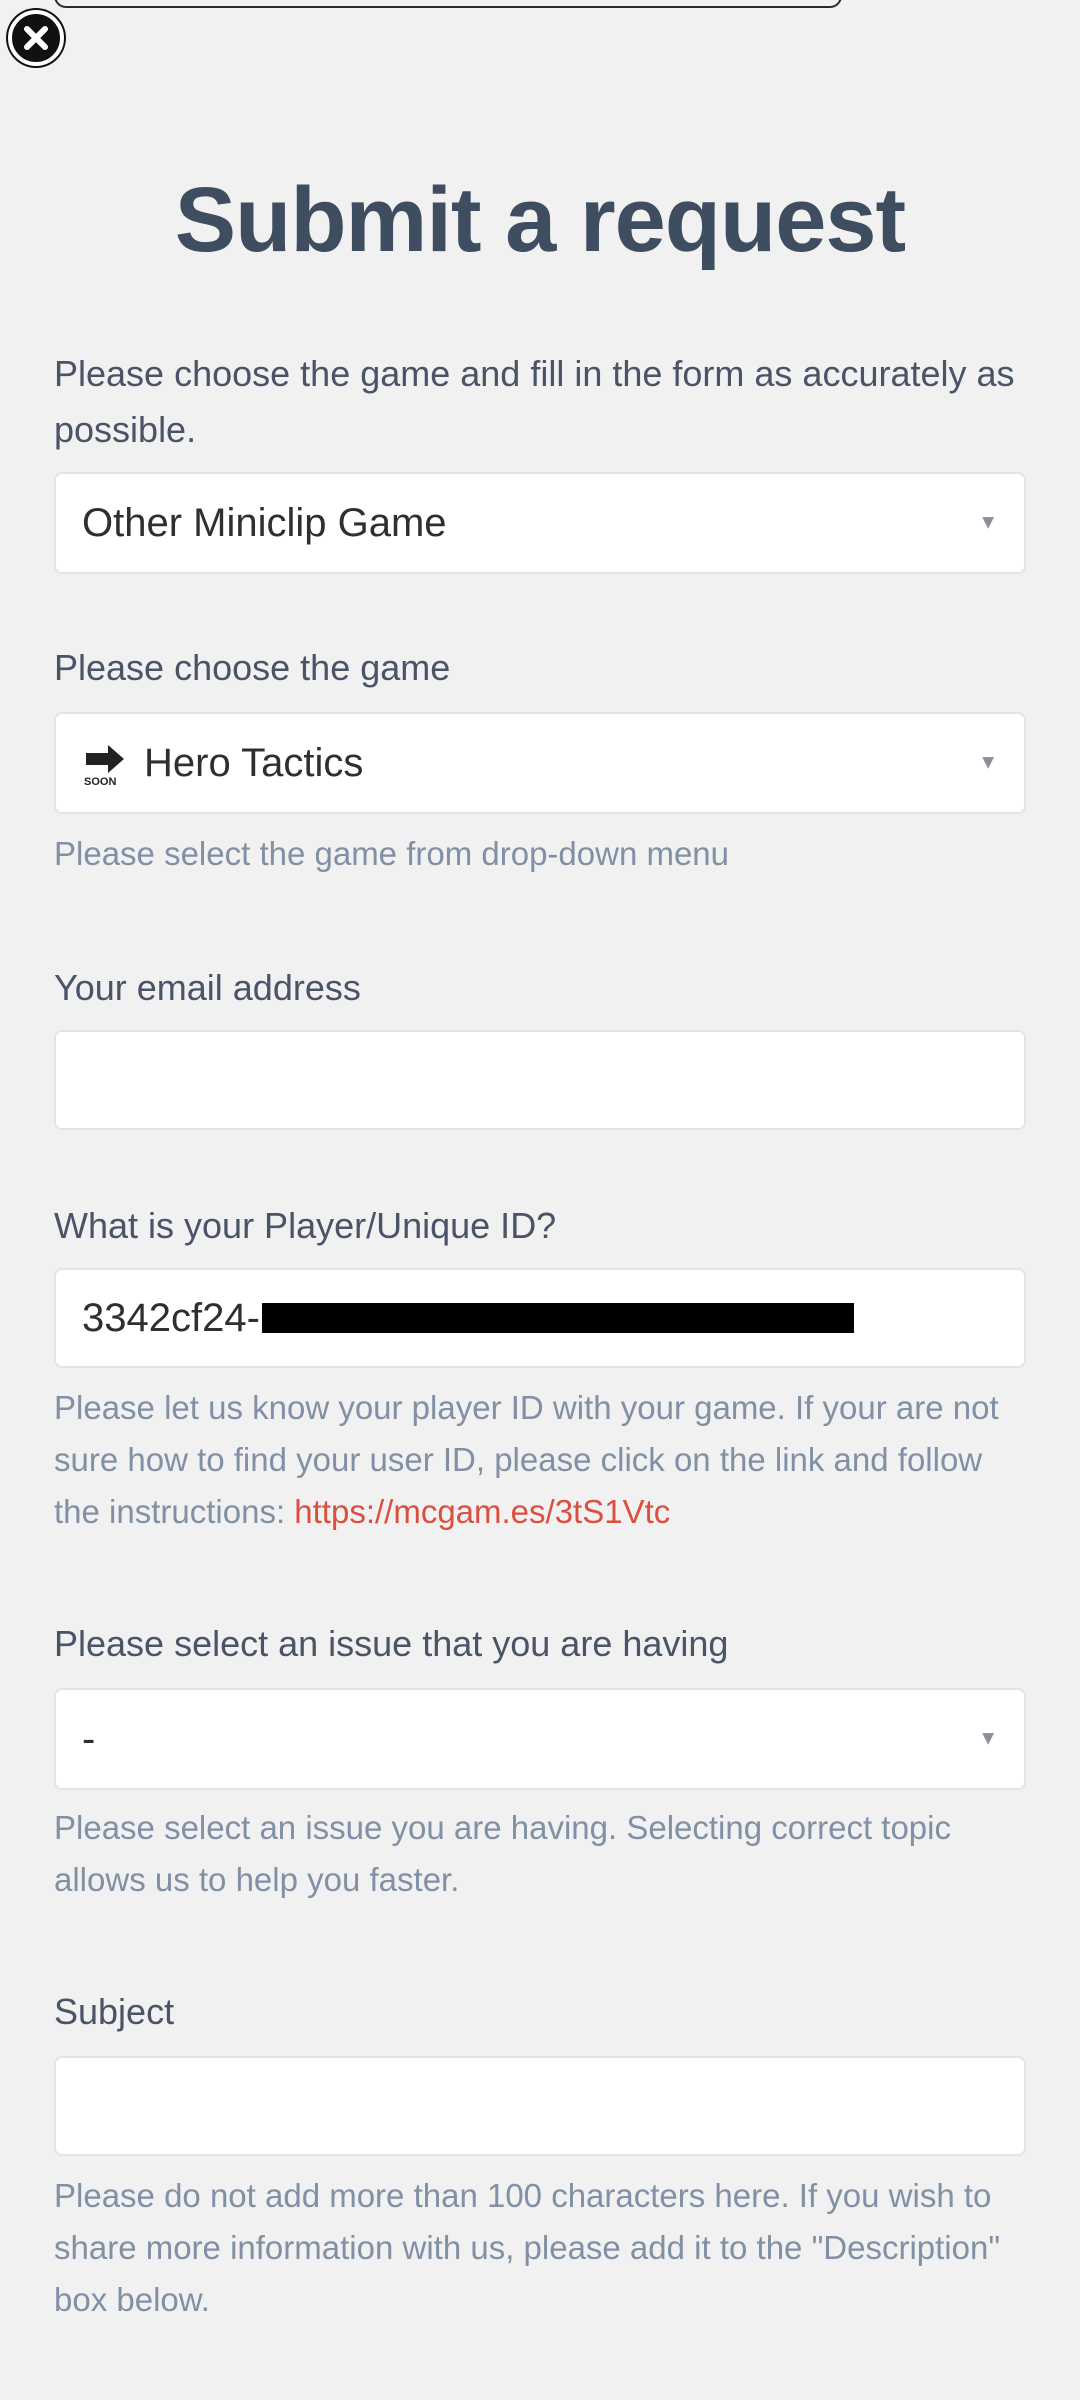 The image size is (1080, 2400). I want to click on redaction-bar, so click(557, 1318).